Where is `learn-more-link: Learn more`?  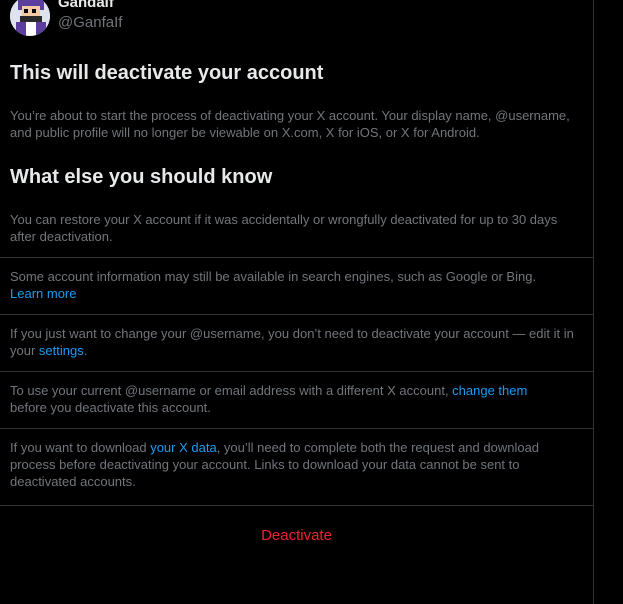 learn-more-link: Learn more is located at coordinates (43, 293).